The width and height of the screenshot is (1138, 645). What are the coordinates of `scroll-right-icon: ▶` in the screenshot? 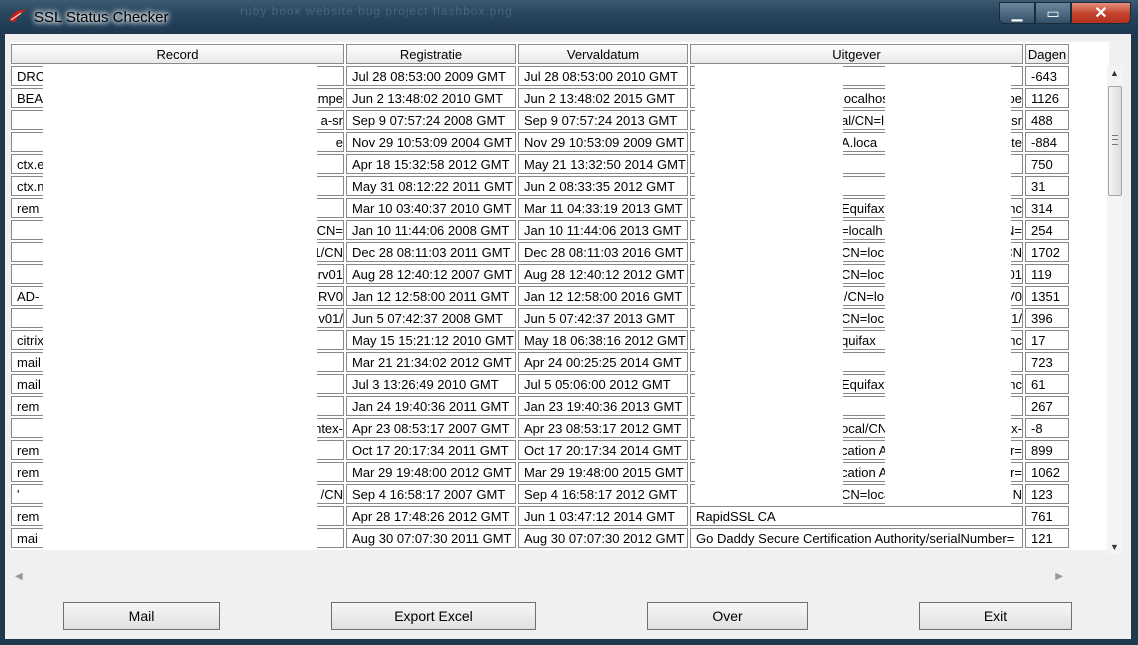 It's located at (1059, 576).